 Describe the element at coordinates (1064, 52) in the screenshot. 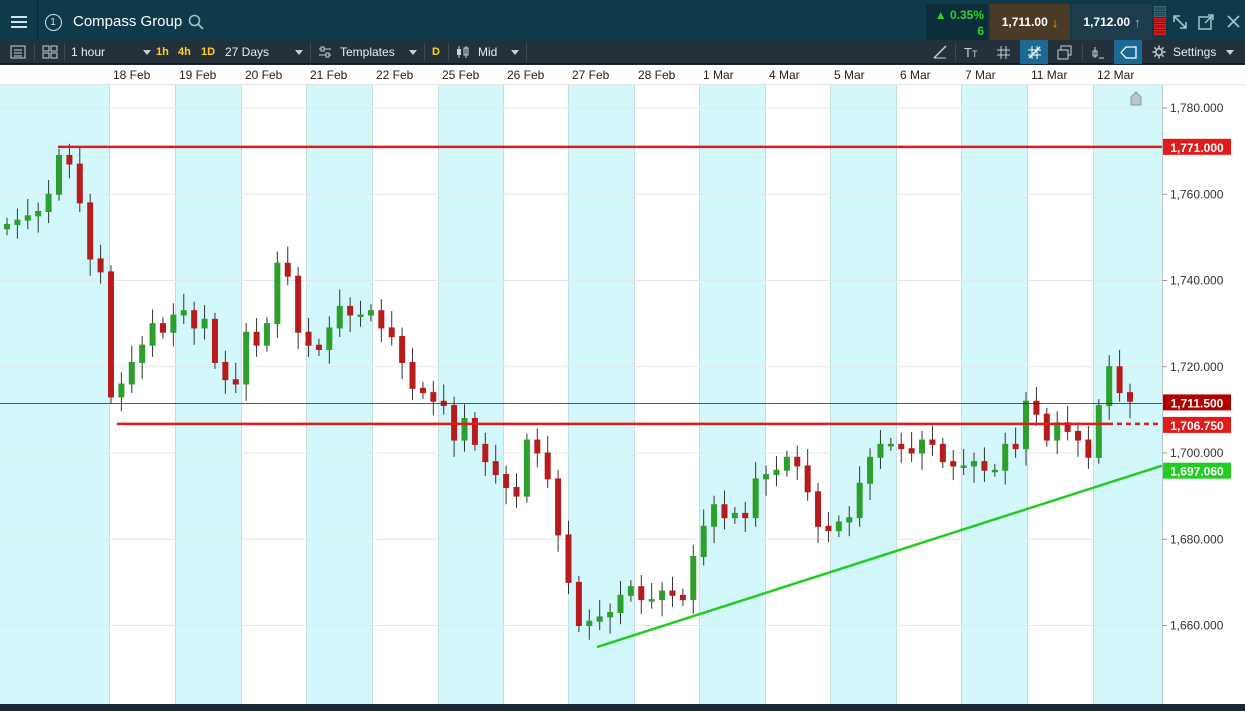

I see `copy-icon` at that location.